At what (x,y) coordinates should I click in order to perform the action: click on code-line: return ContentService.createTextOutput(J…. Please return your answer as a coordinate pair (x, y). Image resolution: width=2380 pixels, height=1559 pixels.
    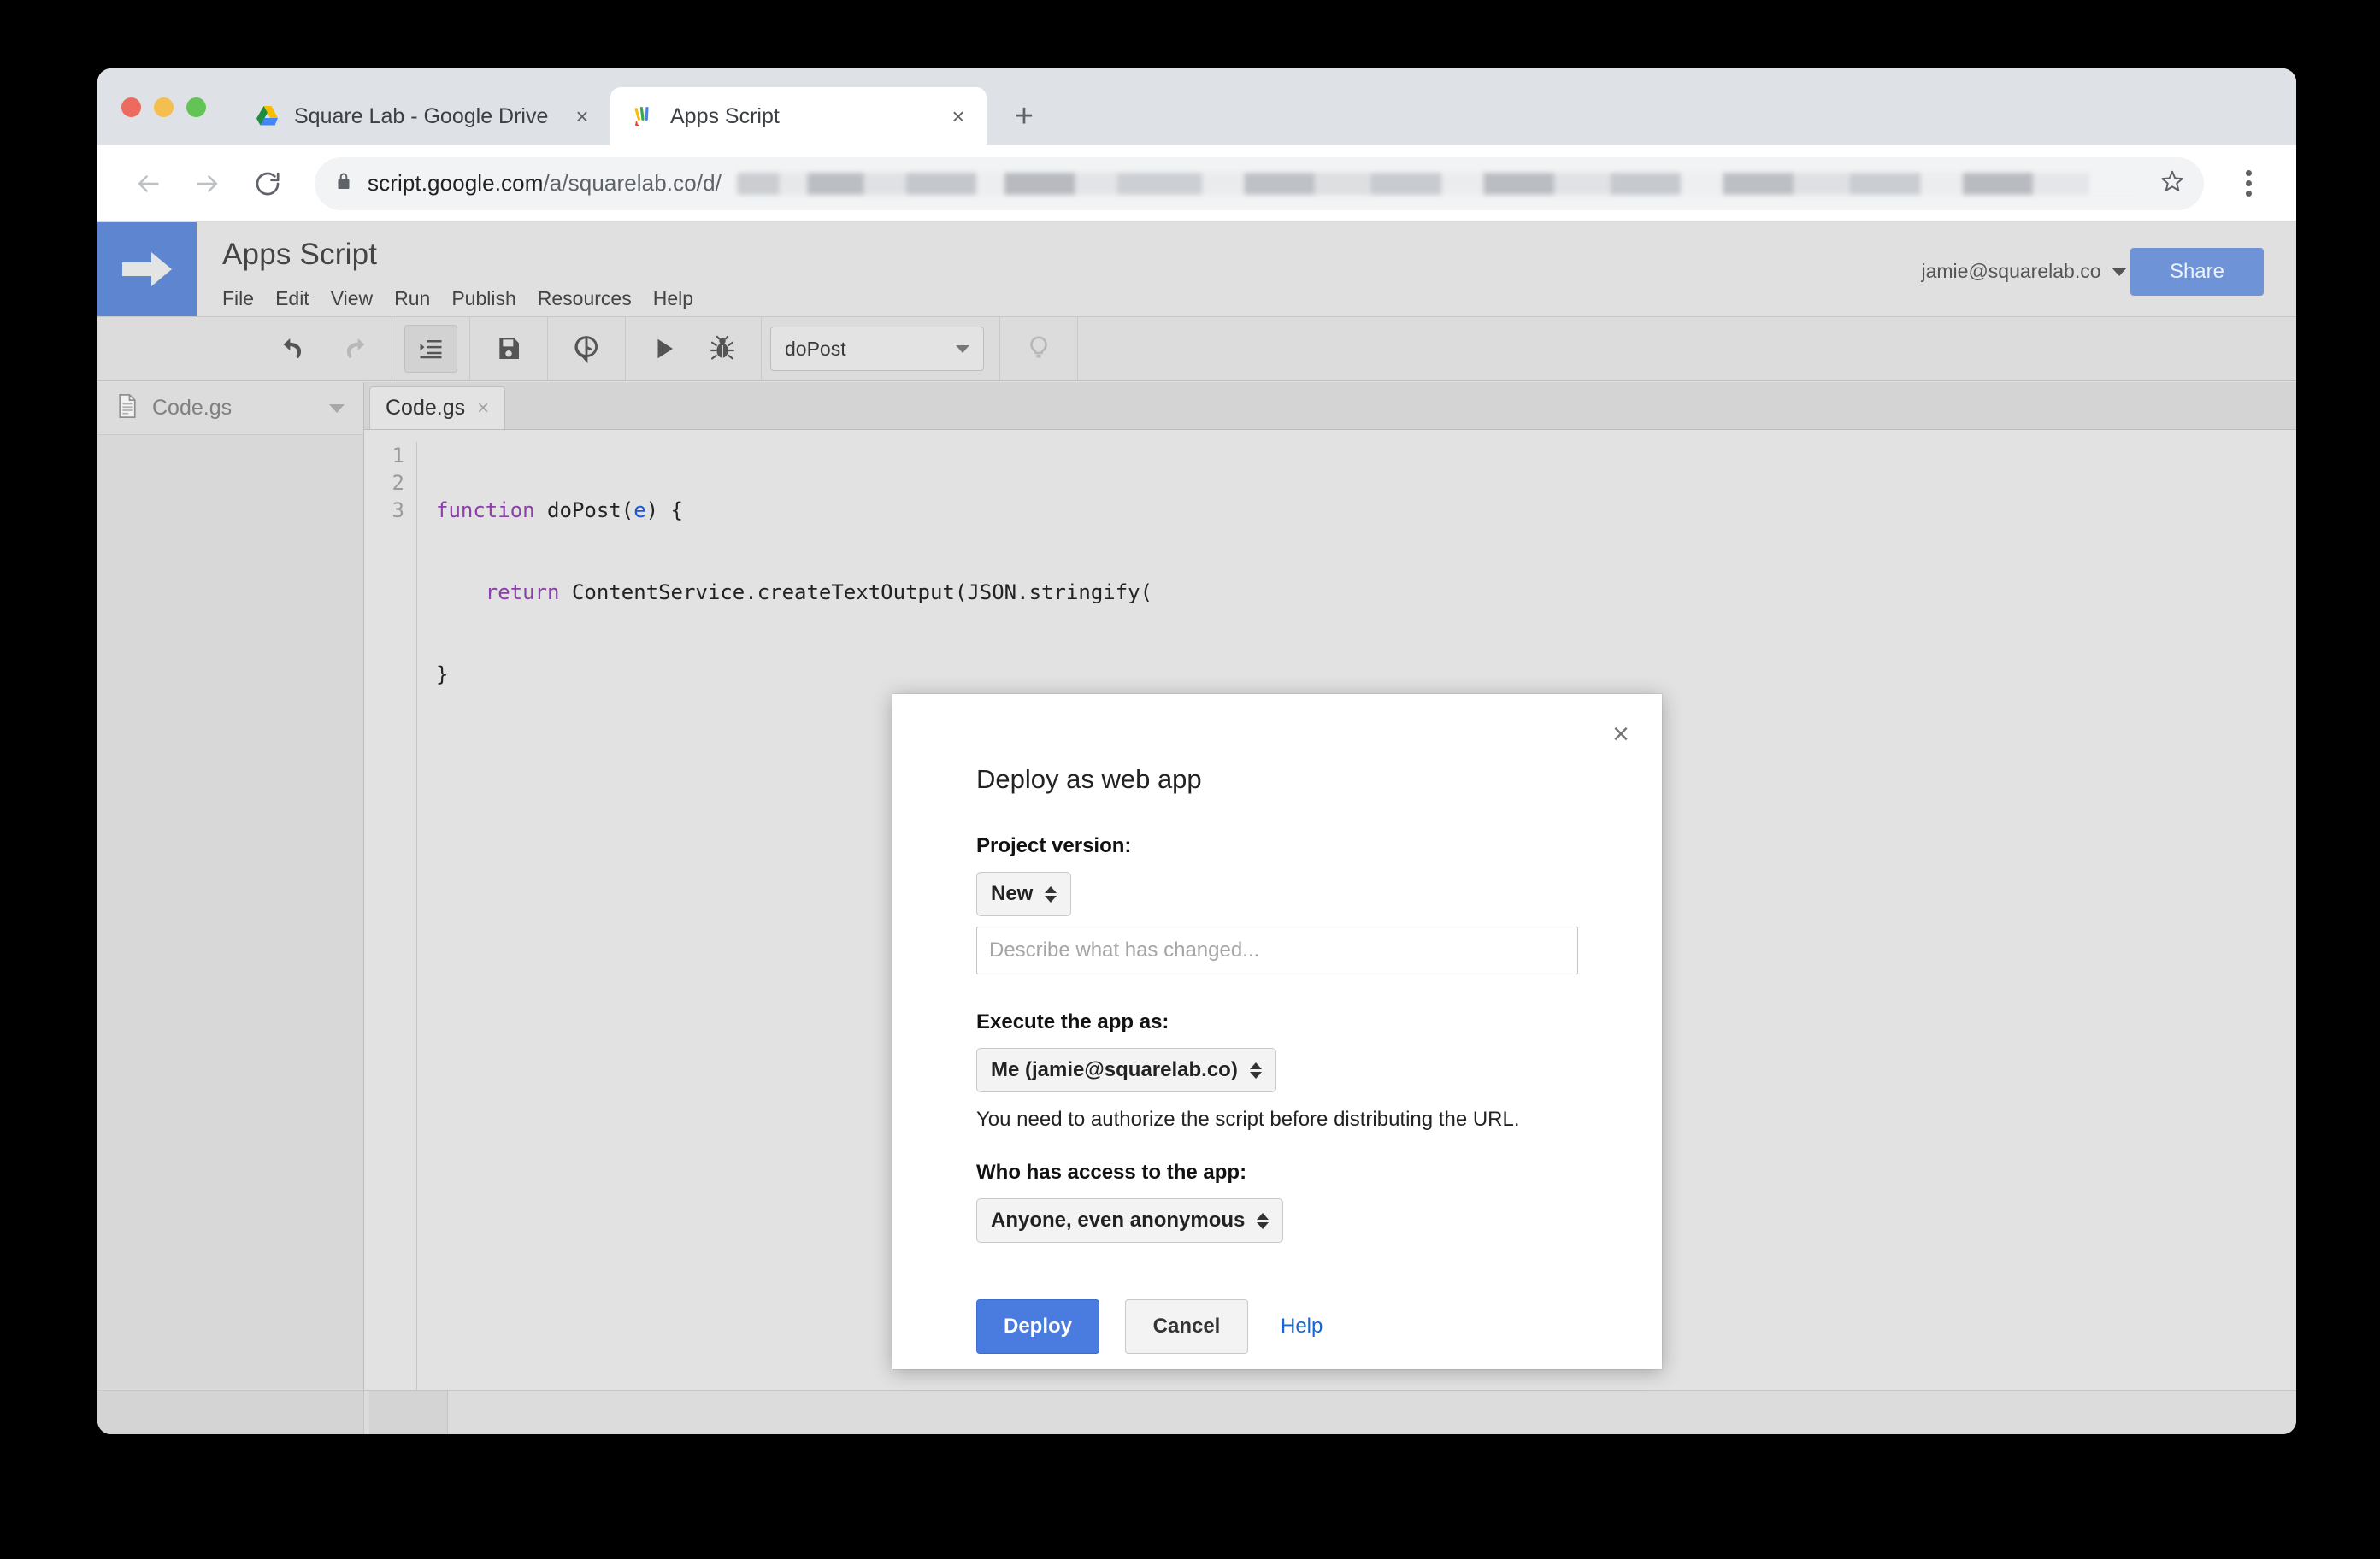
    Looking at the image, I should click on (794, 592).